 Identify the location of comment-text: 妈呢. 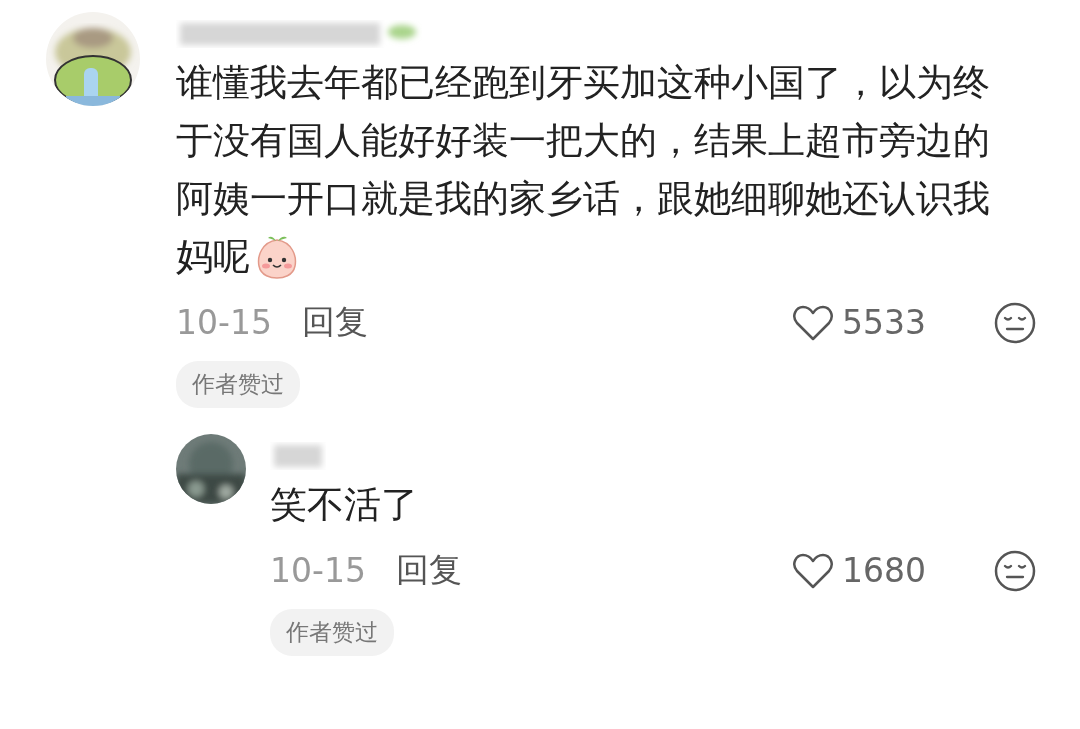
(213, 257).